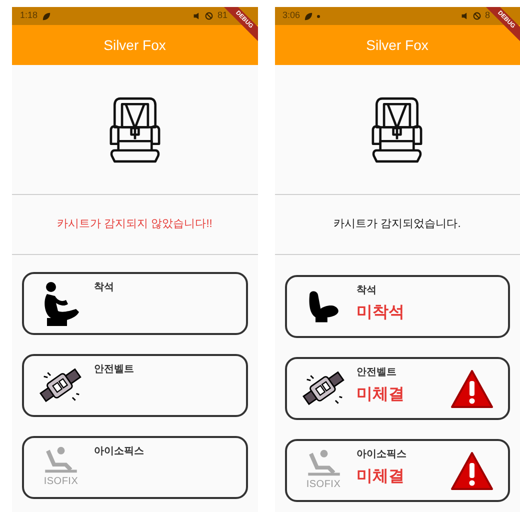 The width and height of the screenshot is (520, 512). What do you see at coordinates (397, 224) in the screenshot?
I see `detection-message: 카시트가 감지되었습니다.` at bounding box center [397, 224].